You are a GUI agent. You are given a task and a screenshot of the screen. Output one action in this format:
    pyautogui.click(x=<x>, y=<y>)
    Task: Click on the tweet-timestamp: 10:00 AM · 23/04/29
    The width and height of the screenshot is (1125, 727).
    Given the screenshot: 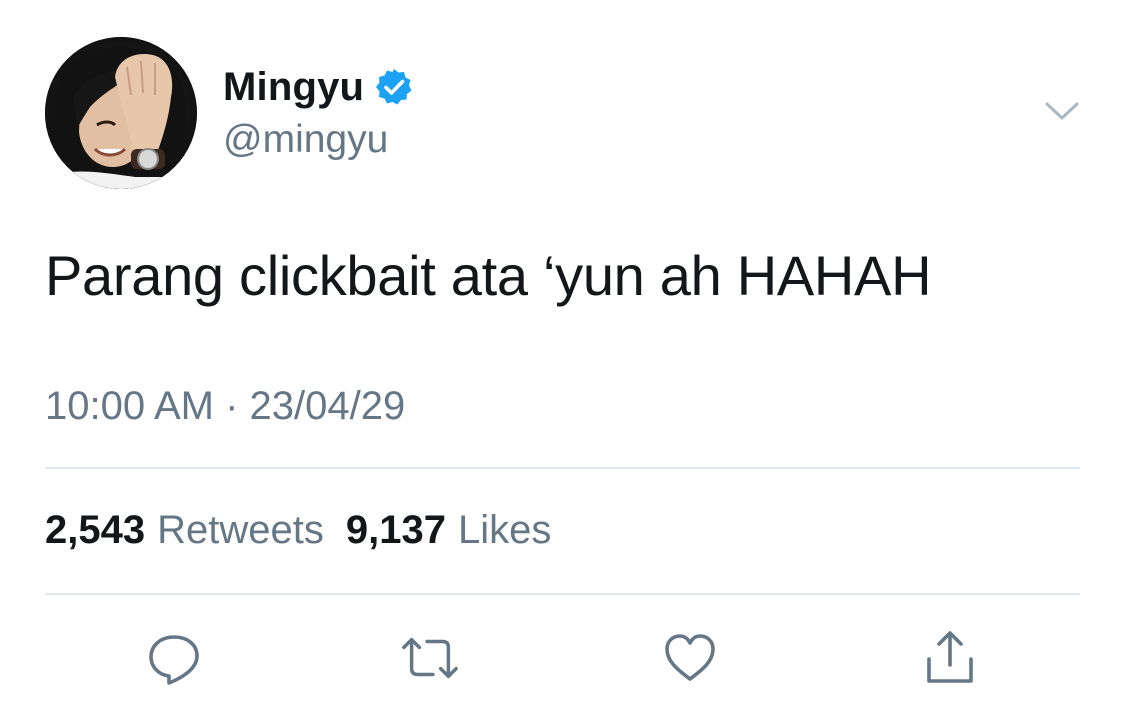 What is the action you would take?
    pyautogui.click(x=225, y=406)
    